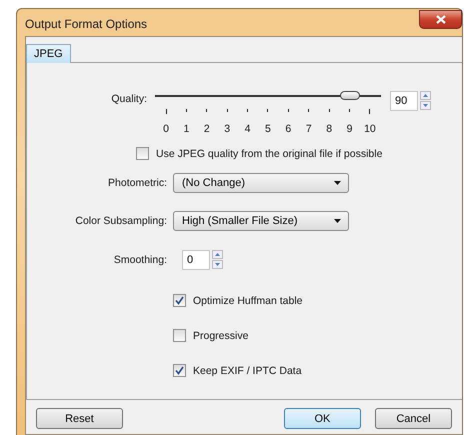 The image size is (468, 435). What do you see at coordinates (86, 23) in the screenshot?
I see `window-title: Output Format Options` at bounding box center [86, 23].